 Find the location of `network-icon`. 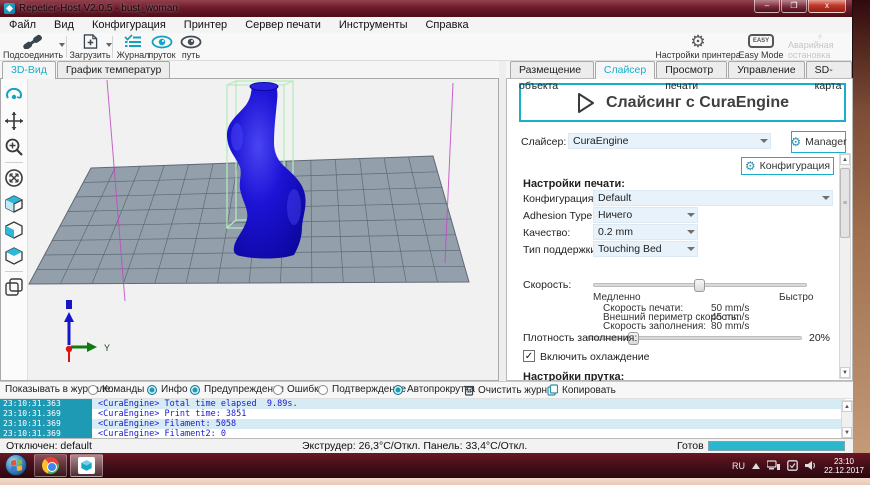

network-icon is located at coordinates (773, 465).